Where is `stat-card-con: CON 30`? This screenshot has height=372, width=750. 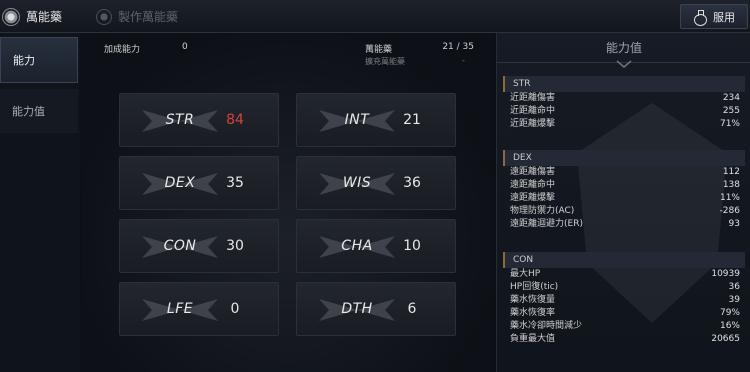
stat-card-con: CON 30 is located at coordinates (199, 246).